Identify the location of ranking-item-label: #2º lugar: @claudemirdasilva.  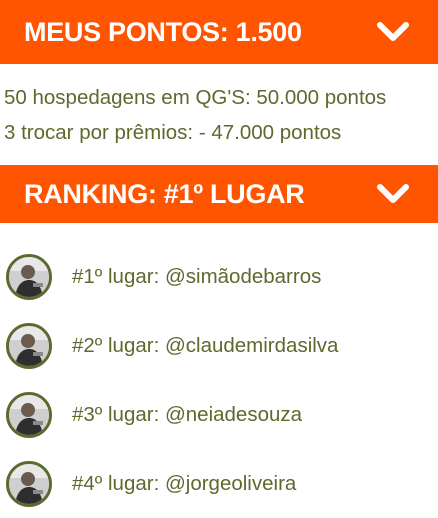
(205, 345).